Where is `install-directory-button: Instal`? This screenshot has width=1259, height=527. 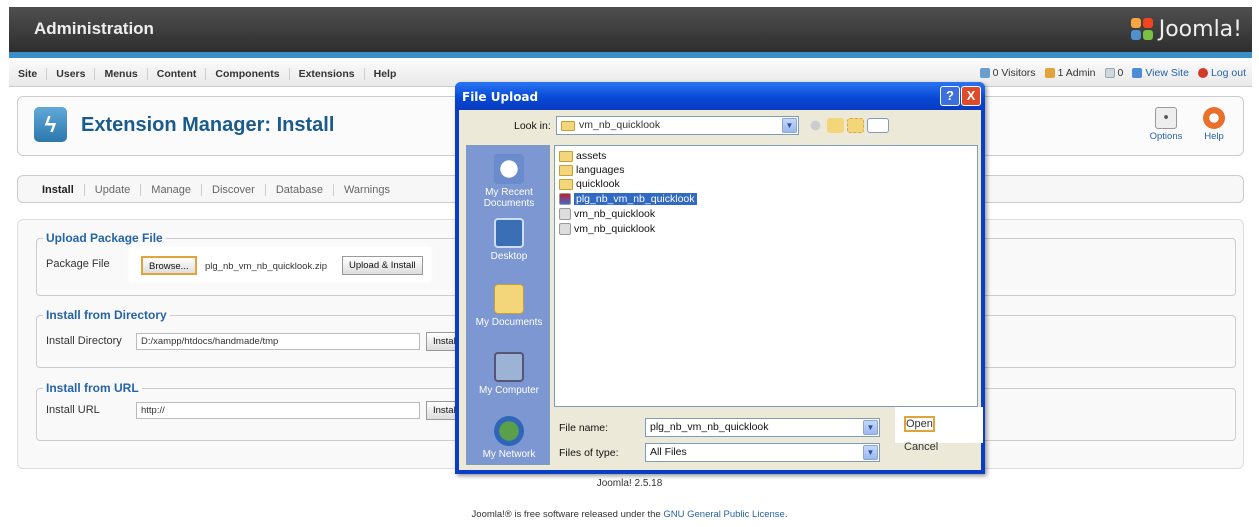
install-directory-button: Instal is located at coordinates (441, 341).